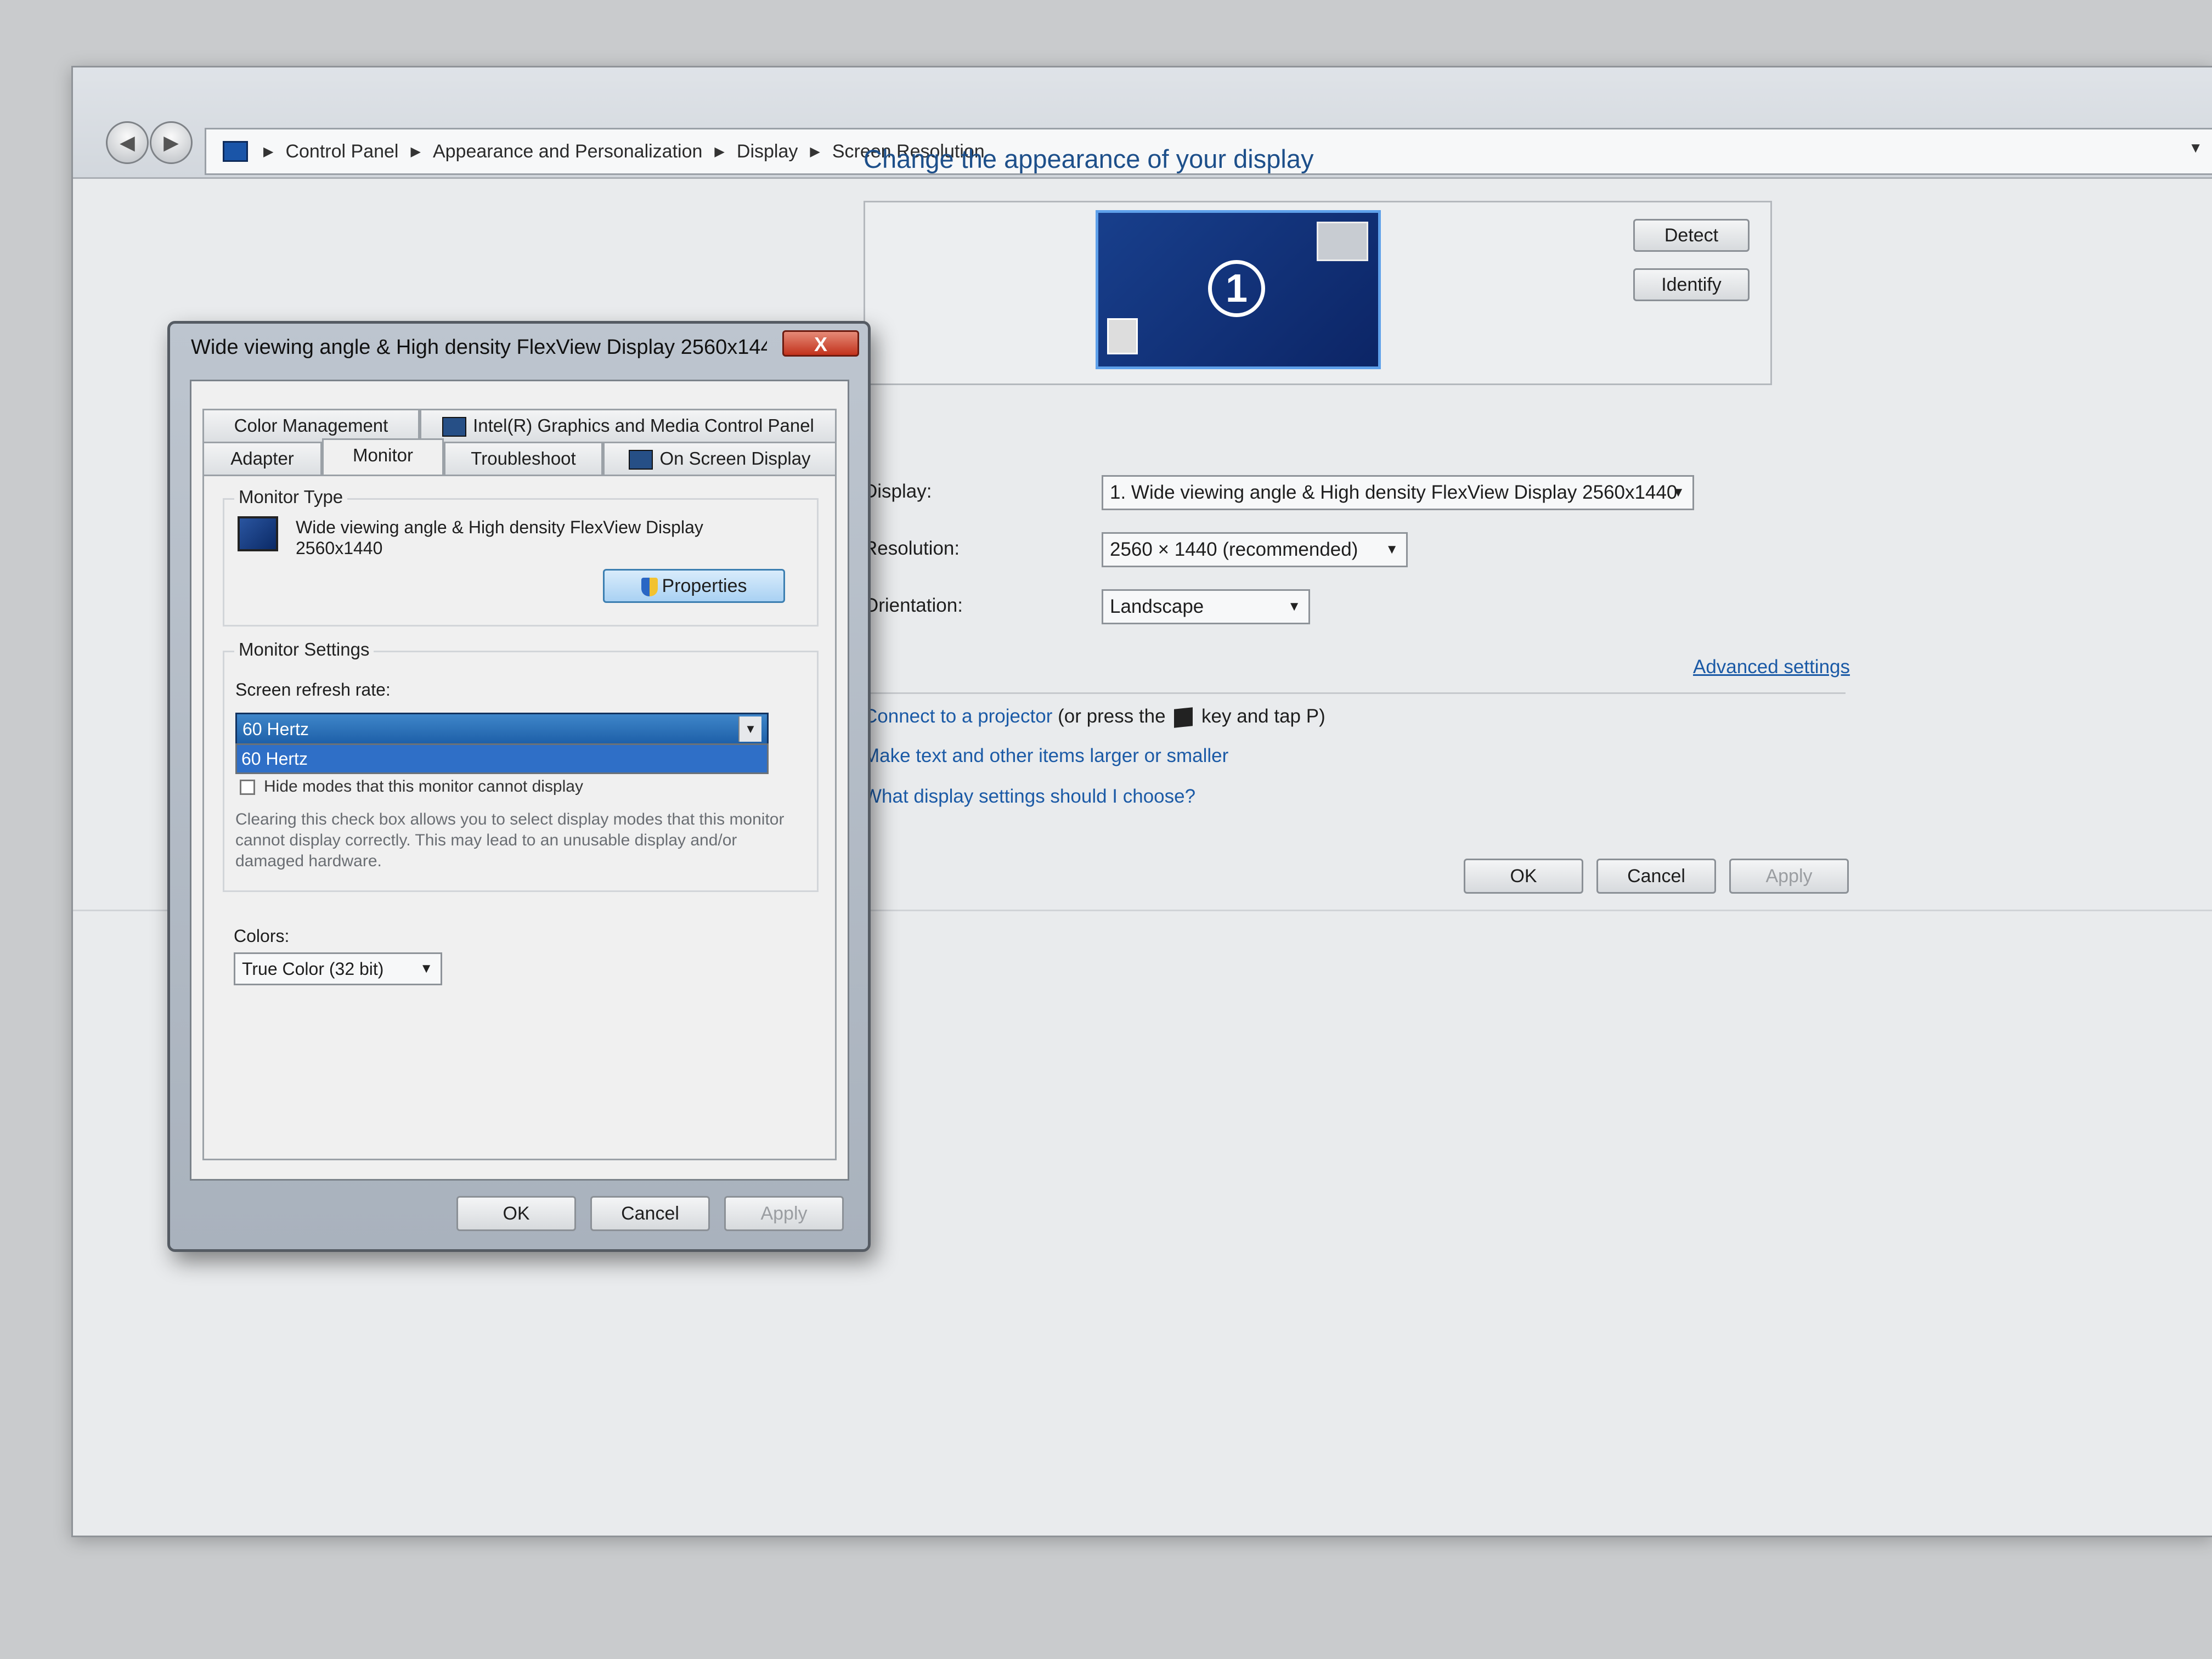  I want to click on projector-link: Connect to a projector, so click(958, 716).